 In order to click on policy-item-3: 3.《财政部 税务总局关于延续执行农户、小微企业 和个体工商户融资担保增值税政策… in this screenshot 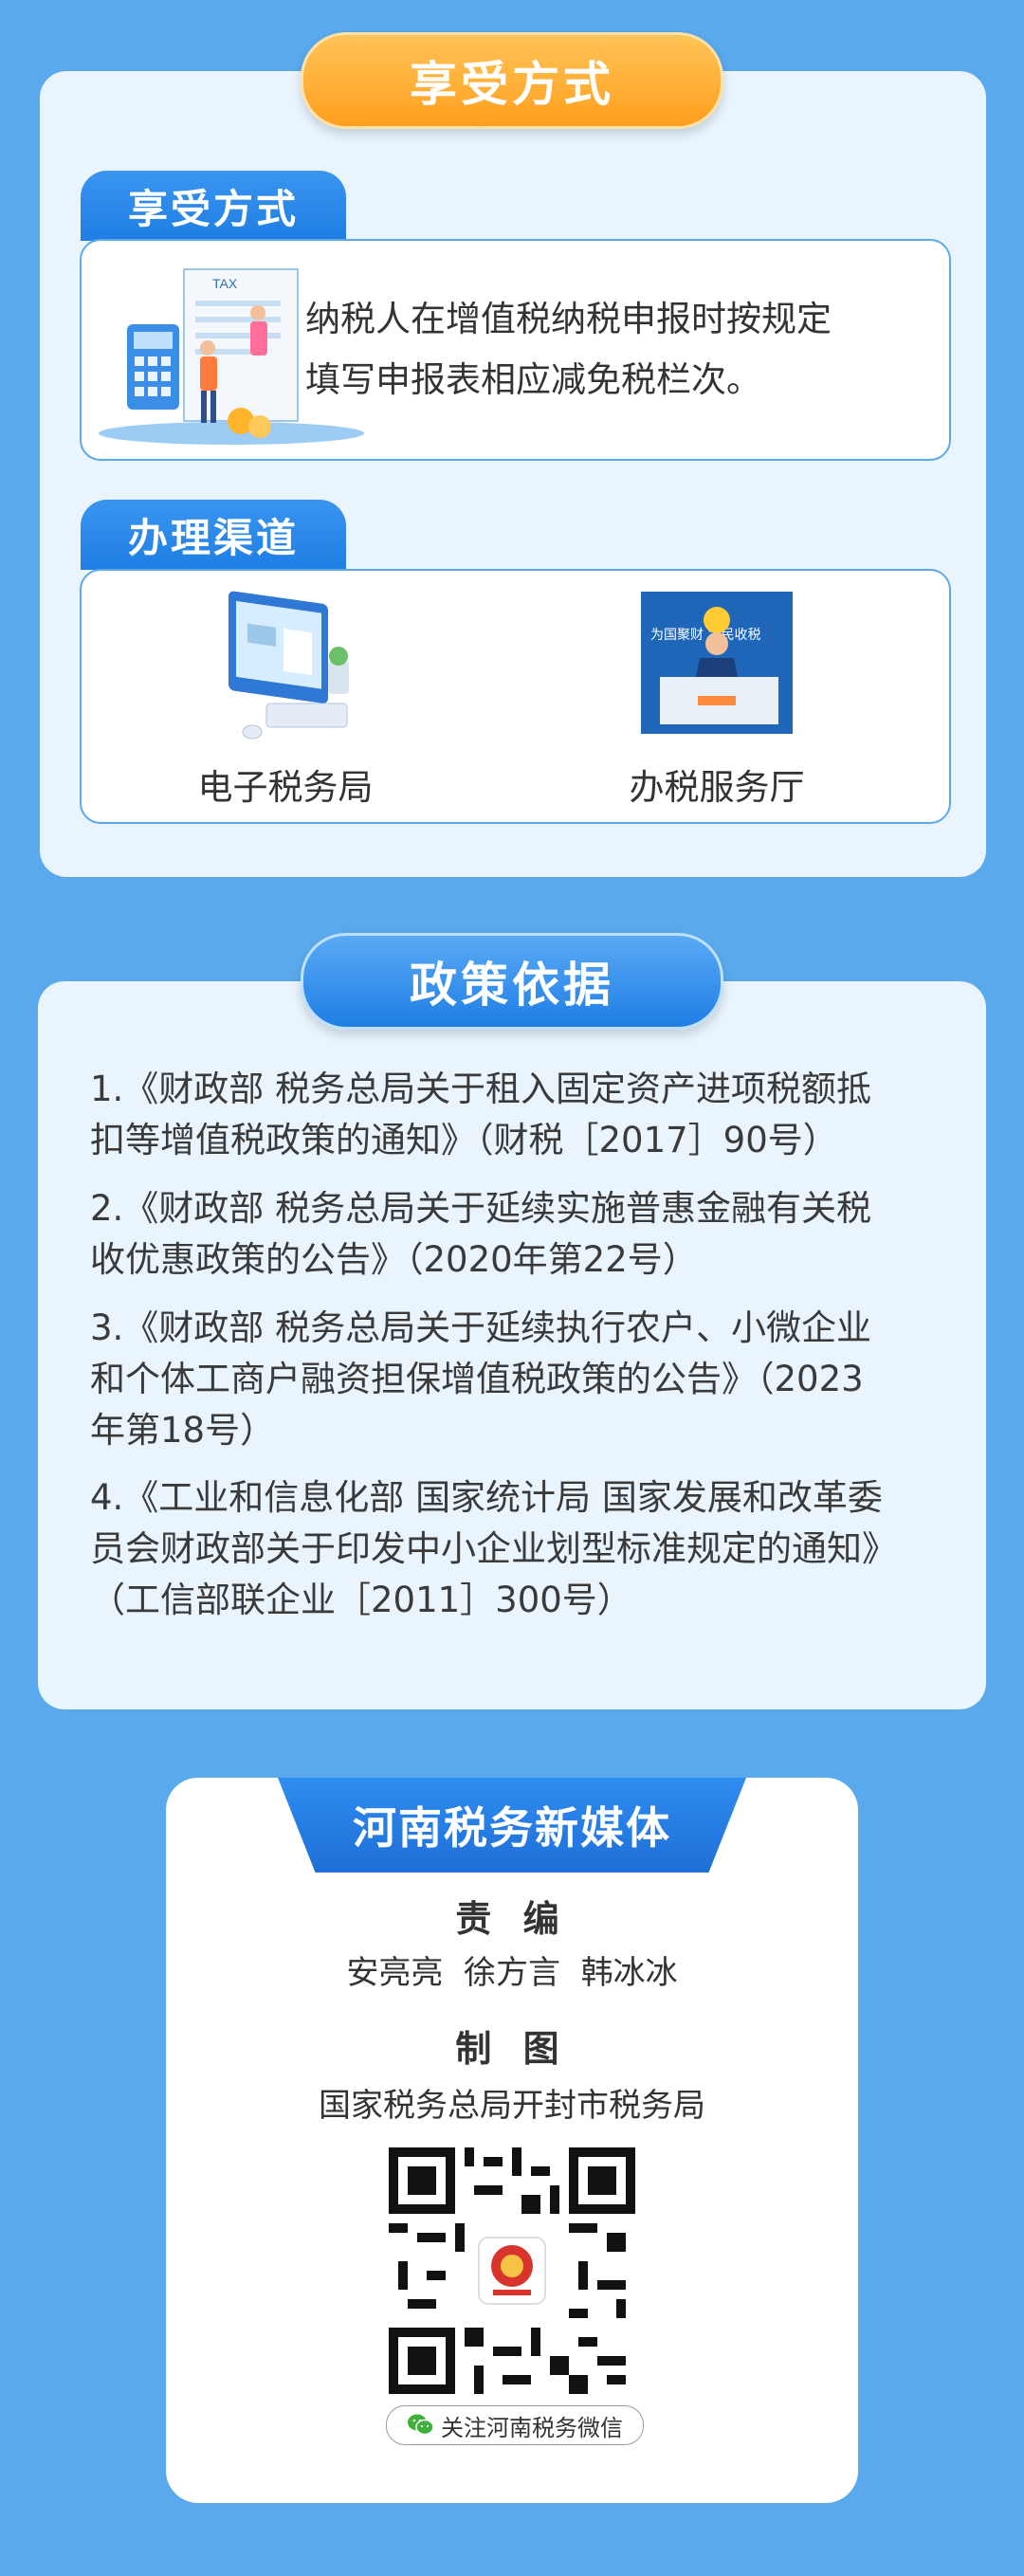, I will do `click(516, 1379)`.